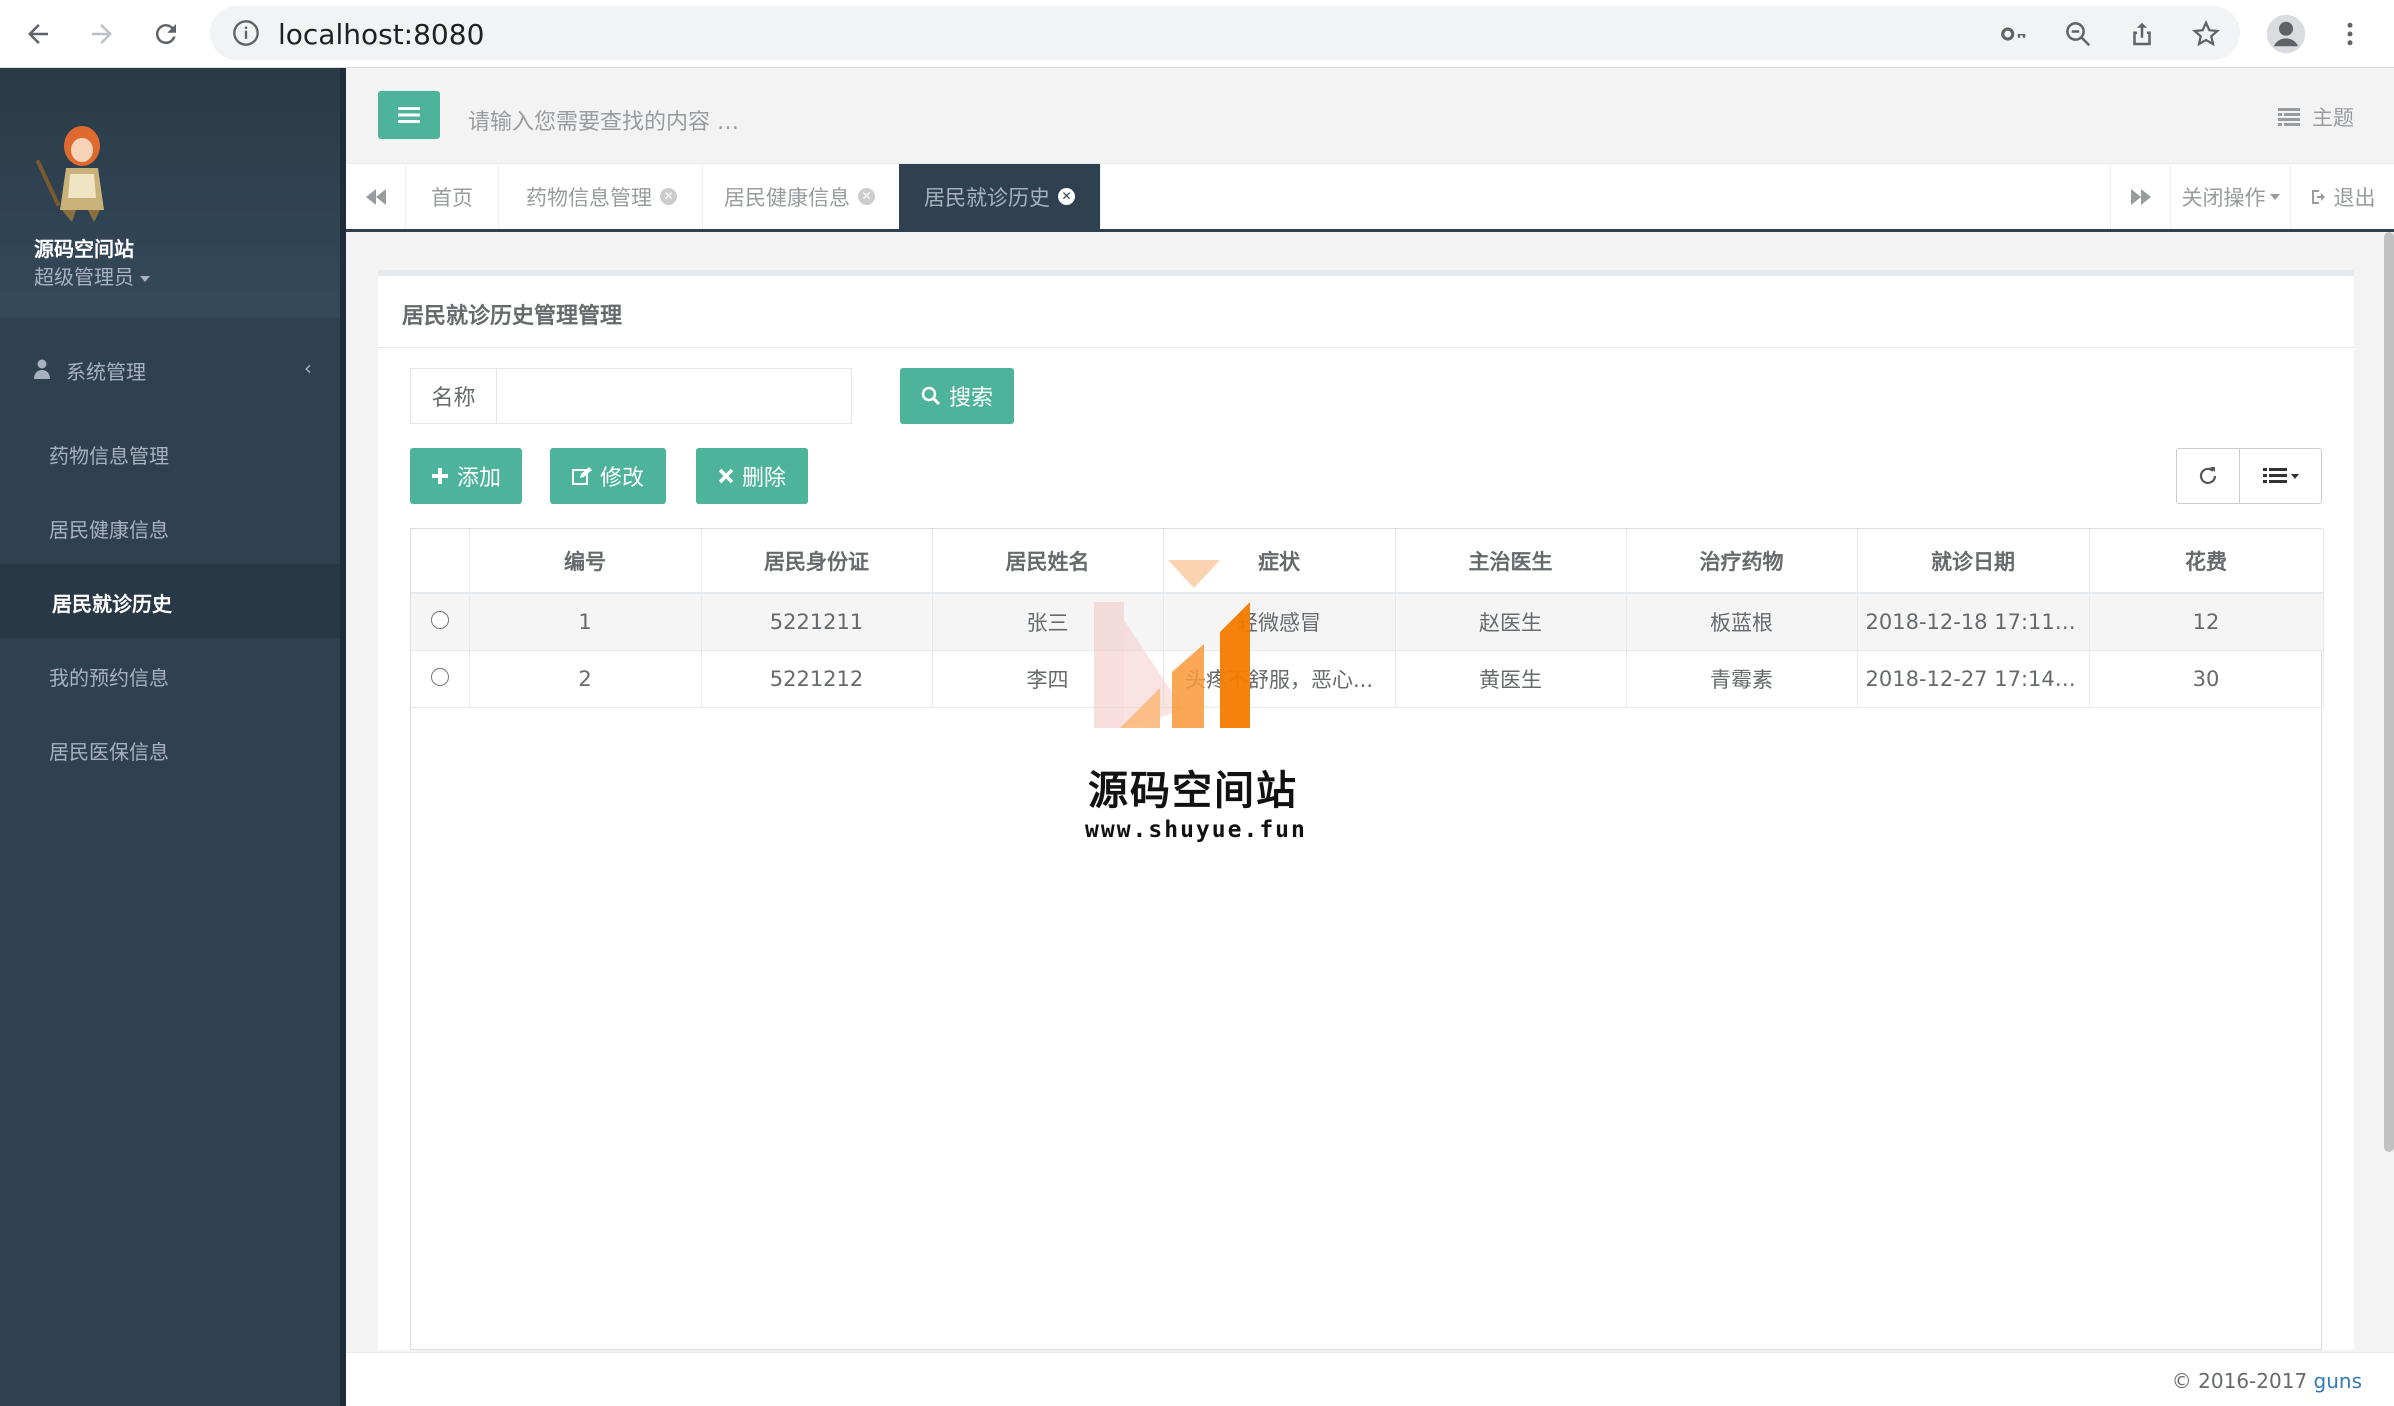 Image resolution: width=2394 pixels, height=1406 pixels. I want to click on column-header: 治疗药物, so click(1742, 561).